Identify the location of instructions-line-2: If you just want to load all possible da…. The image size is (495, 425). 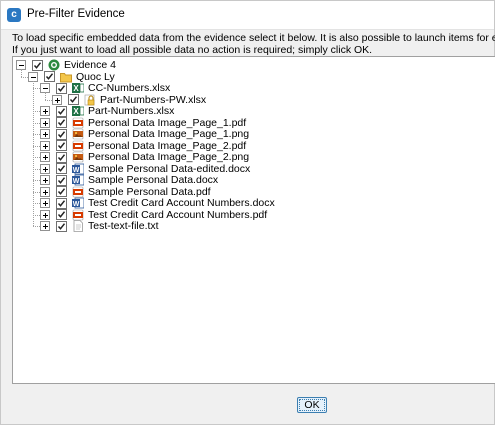
(192, 49).